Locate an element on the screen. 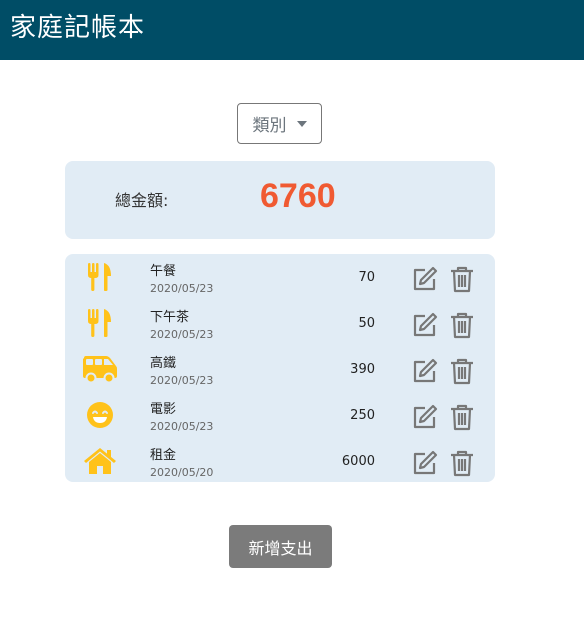 The width and height of the screenshot is (584, 621). total-amount: 6760 is located at coordinates (298, 196).